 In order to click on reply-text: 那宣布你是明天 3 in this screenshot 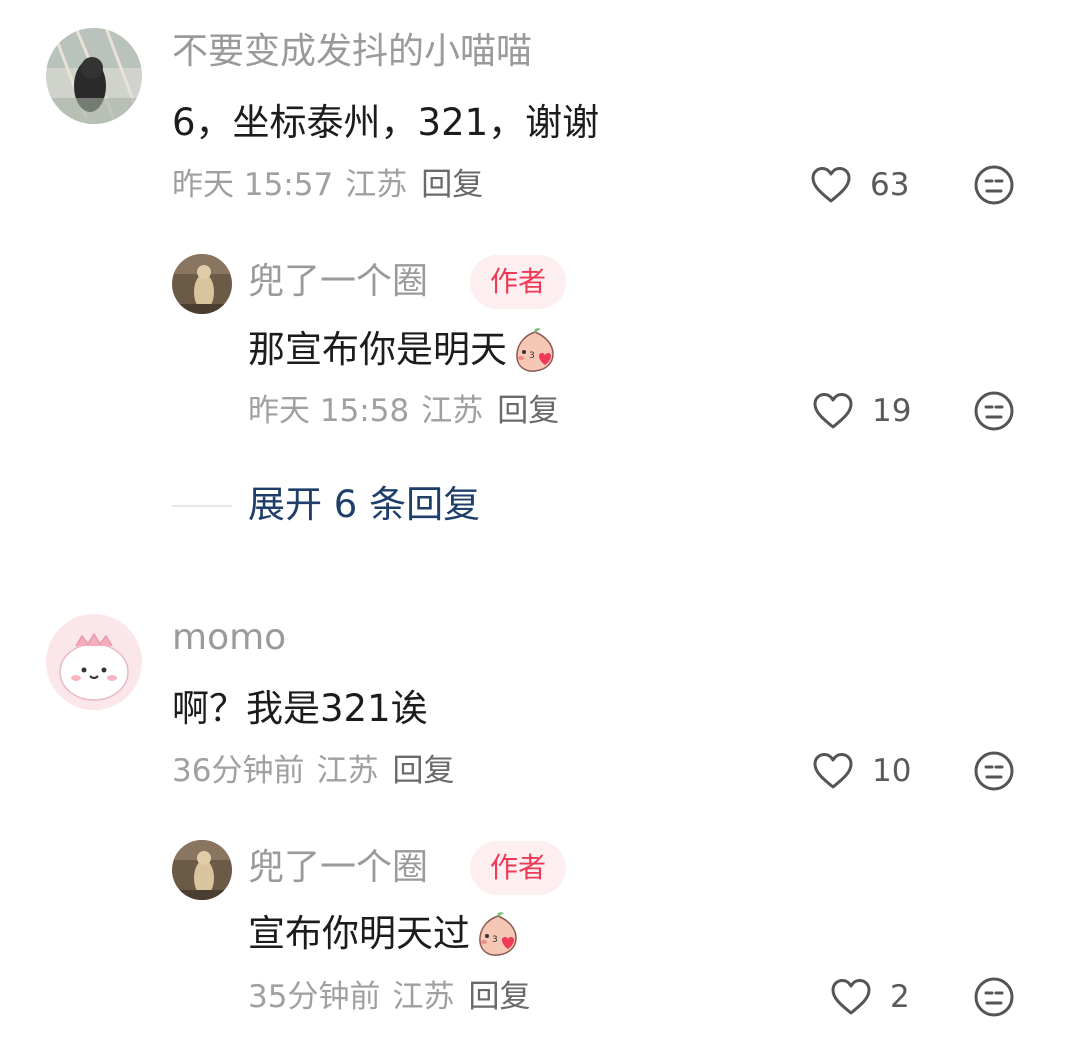, I will do `click(403, 350)`.